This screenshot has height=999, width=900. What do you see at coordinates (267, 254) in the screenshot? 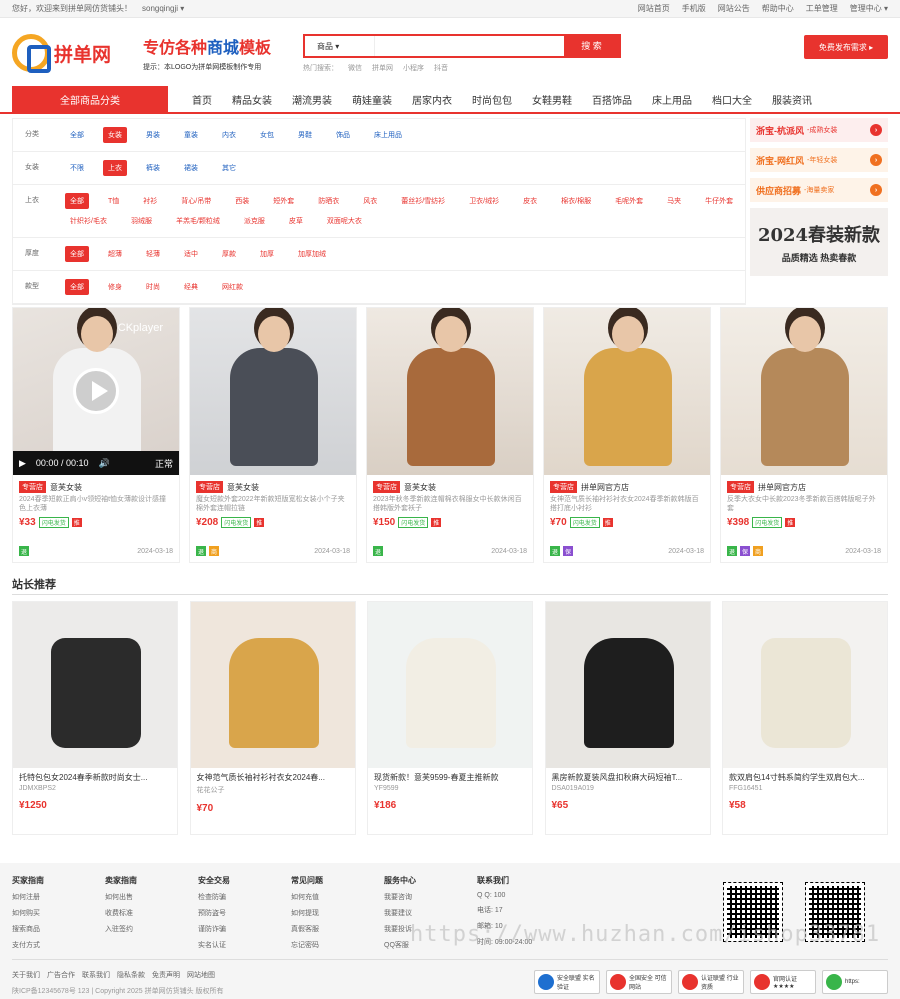
I see `filter-option: 加厚` at bounding box center [267, 254].